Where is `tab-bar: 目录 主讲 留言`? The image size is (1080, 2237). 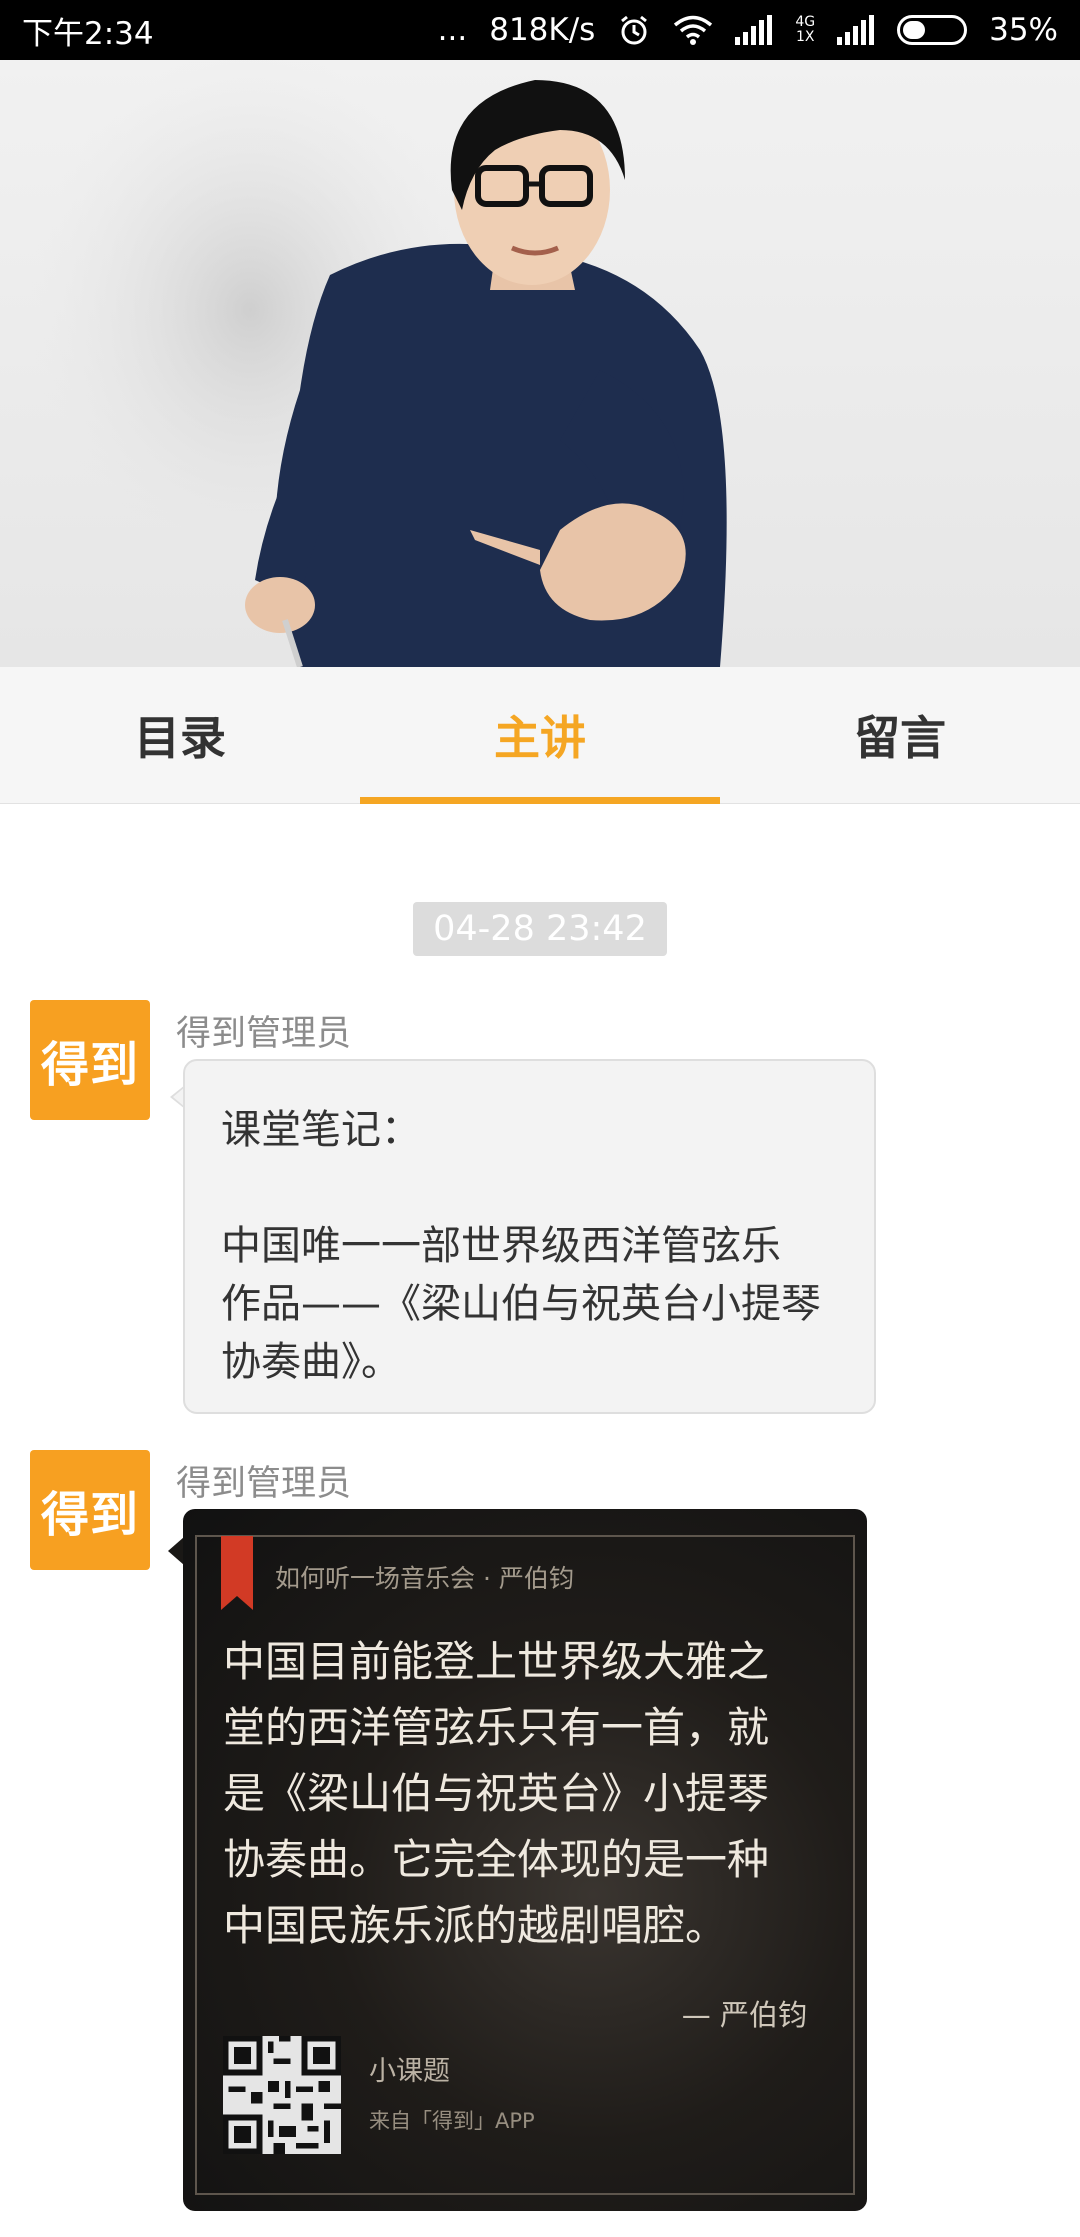 tab-bar: 目录 主讲 留言 is located at coordinates (540, 735).